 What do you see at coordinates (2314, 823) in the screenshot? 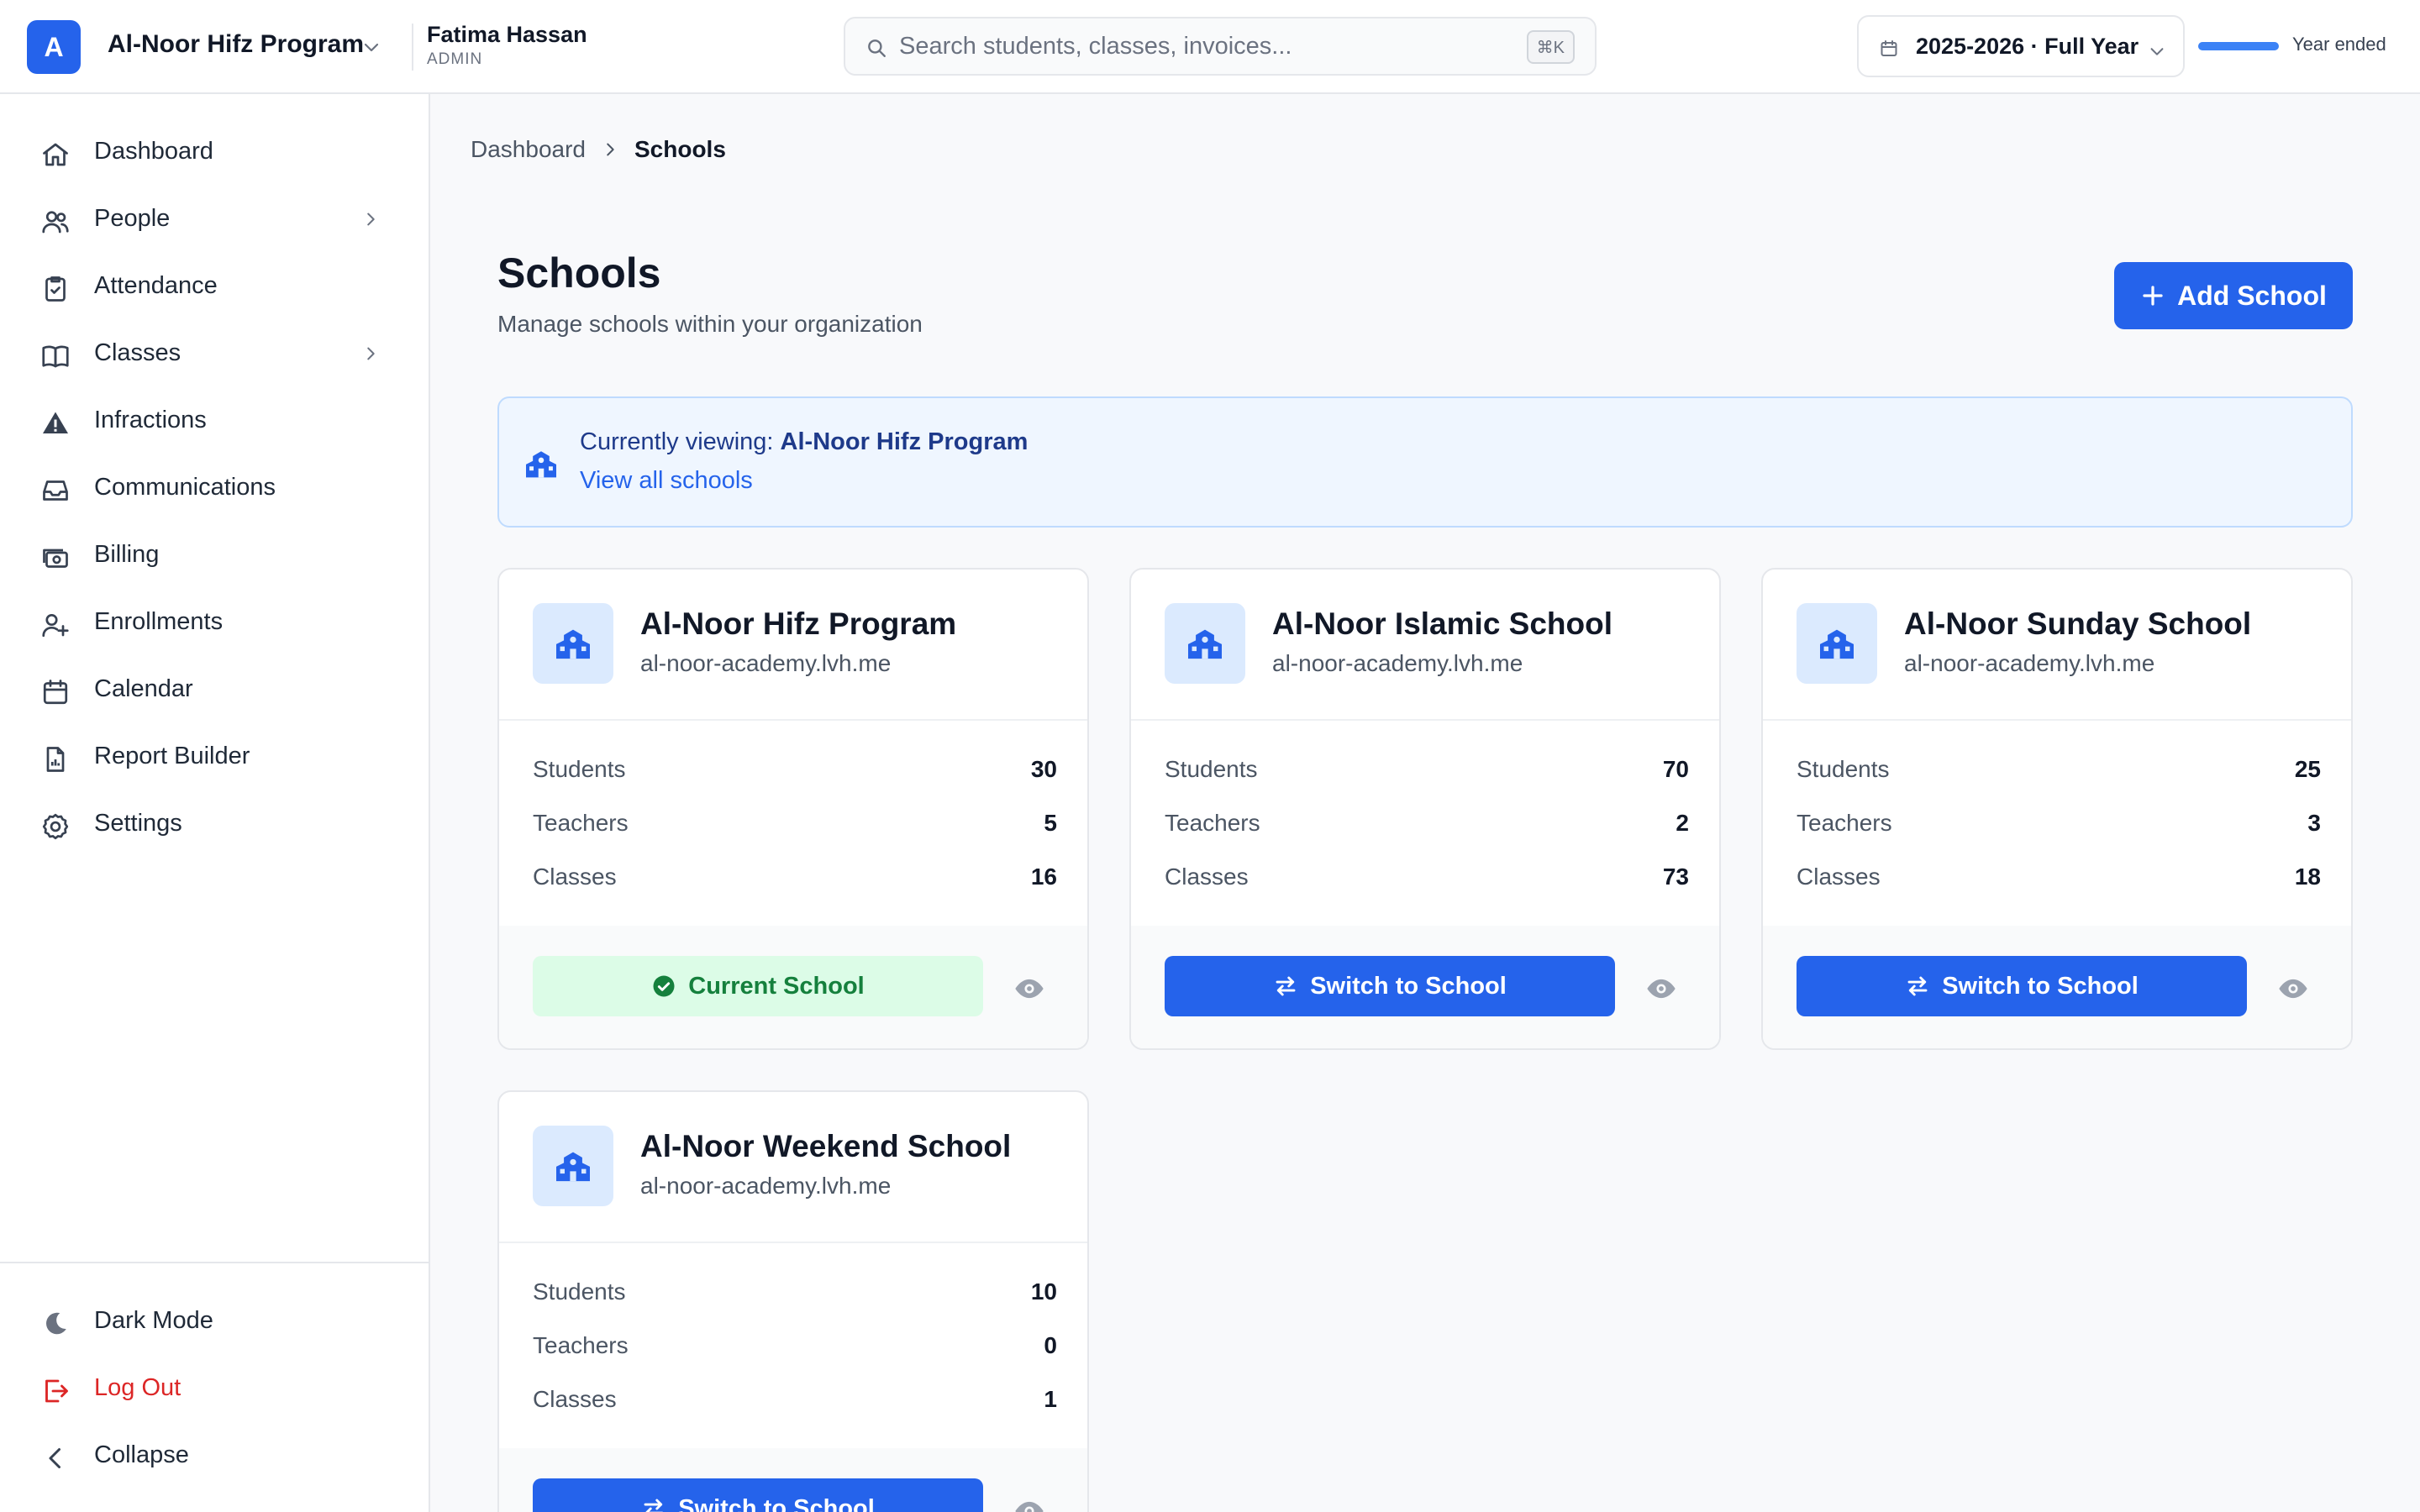
I see `stat-value: 3` at bounding box center [2314, 823].